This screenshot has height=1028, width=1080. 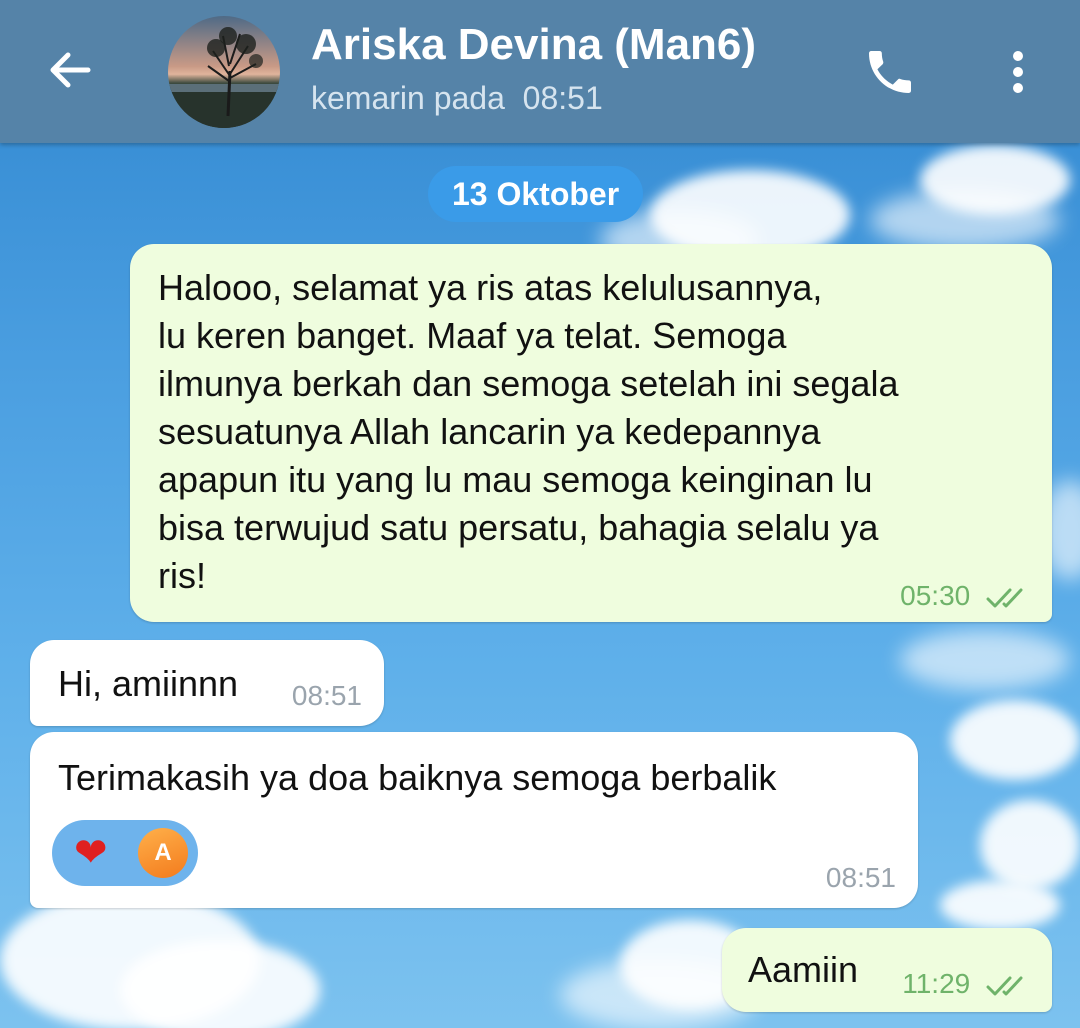 I want to click on message-meta: 11:29, so click(x=966, y=984).